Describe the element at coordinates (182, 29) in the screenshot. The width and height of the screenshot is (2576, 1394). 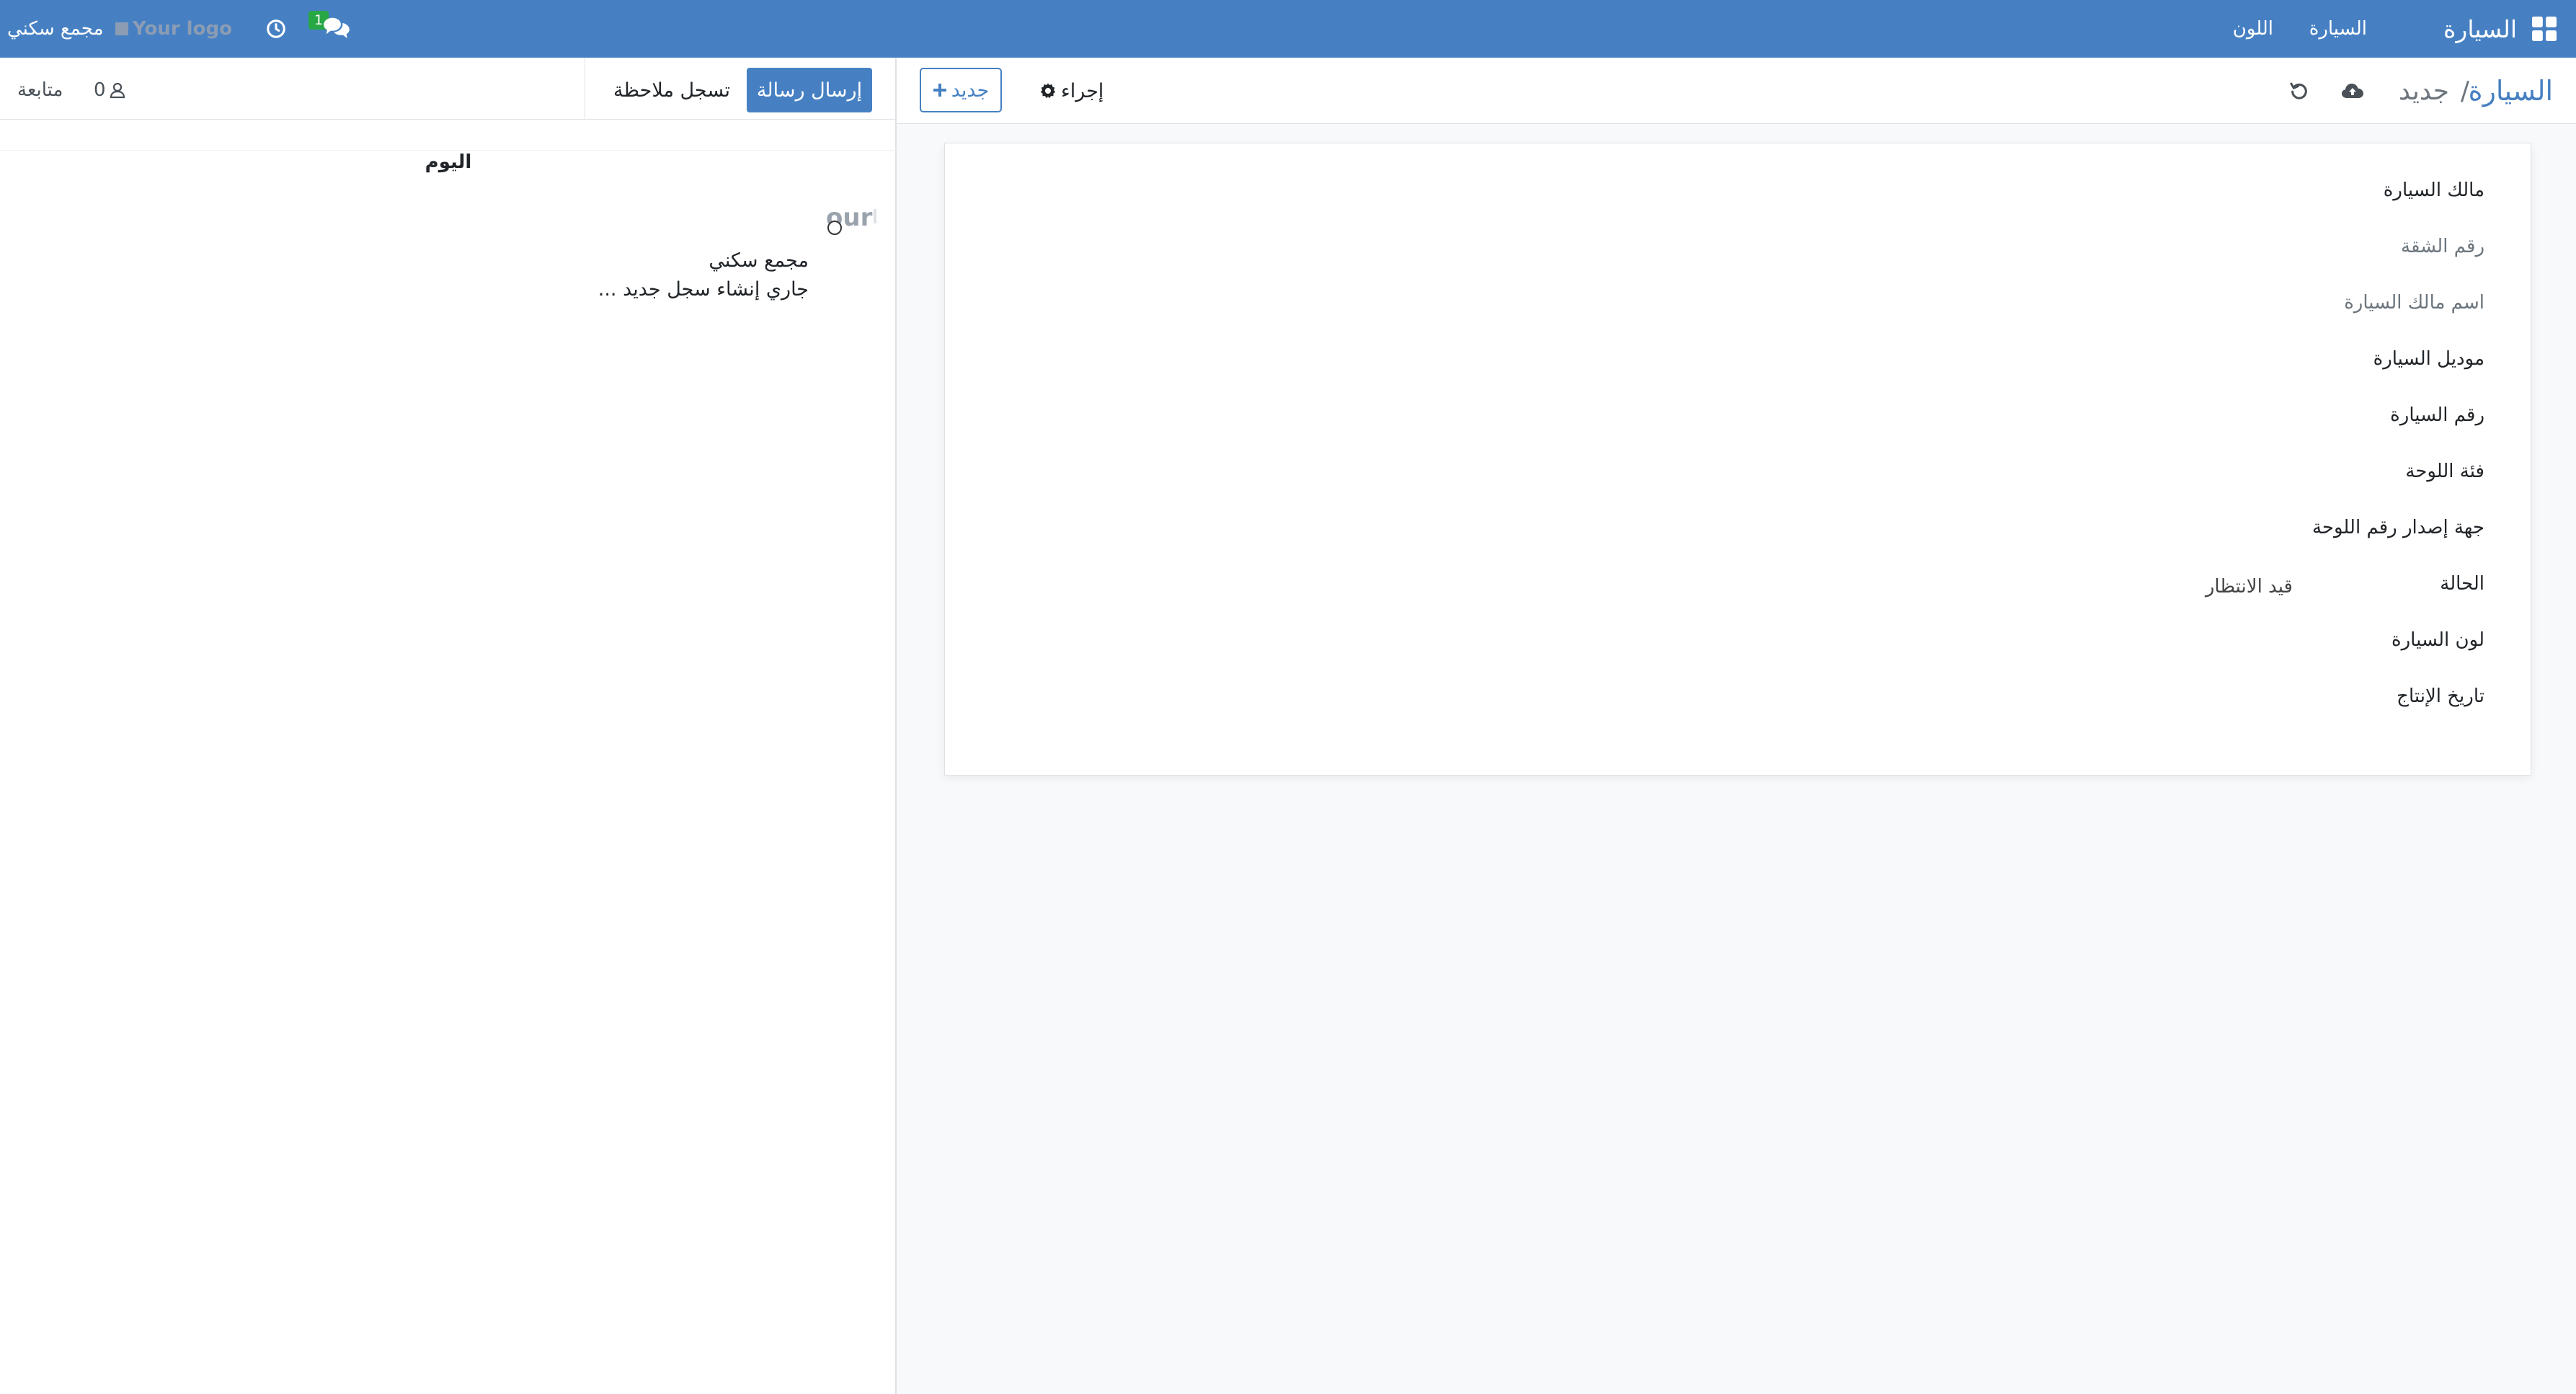
I see `logo-text: Your logo` at that location.